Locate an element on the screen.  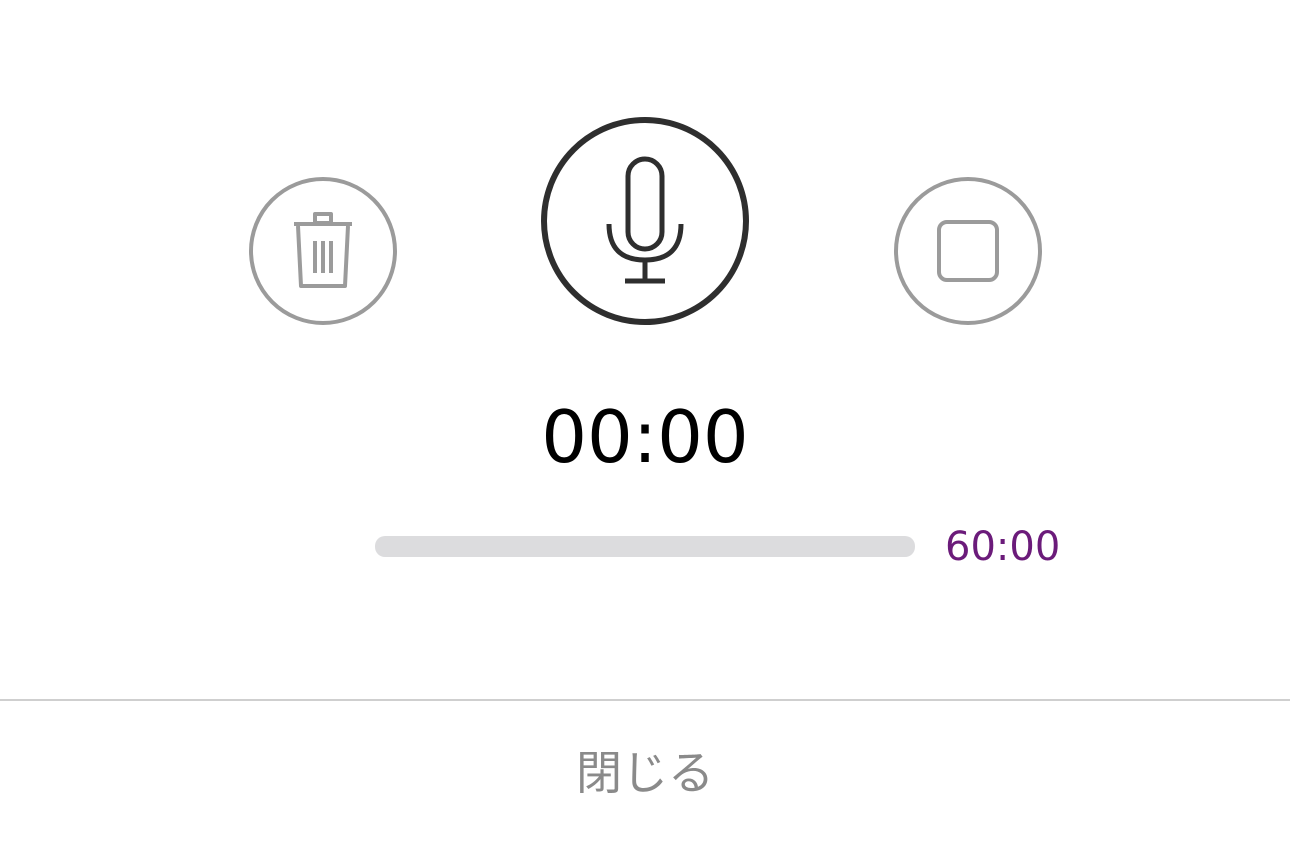
elapsed-time: 00:00 is located at coordinates (645, 437).